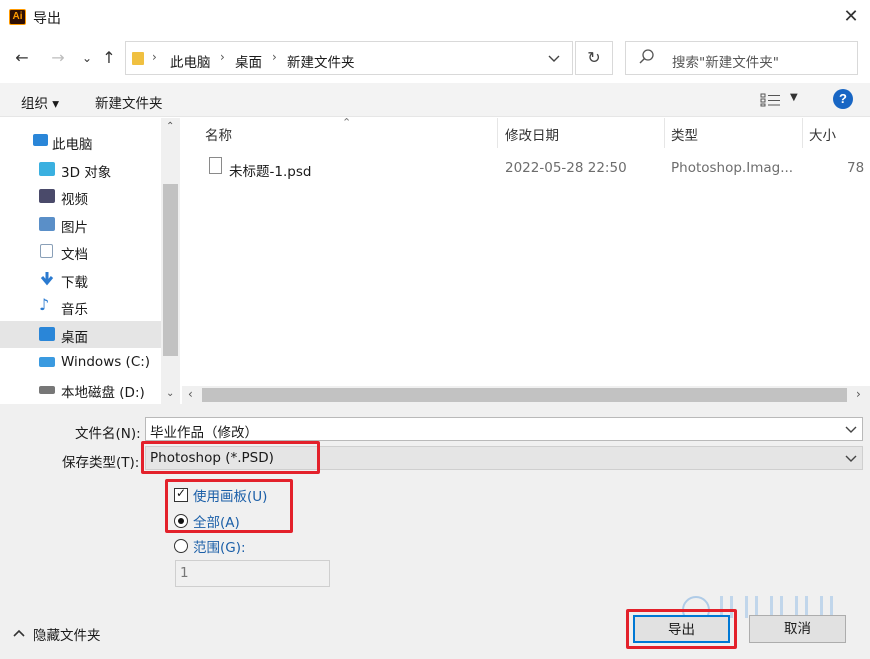 Image resolution: width=870 pixels, height=659 pixels. I want to click on help-button: ?, so click(843, 99).